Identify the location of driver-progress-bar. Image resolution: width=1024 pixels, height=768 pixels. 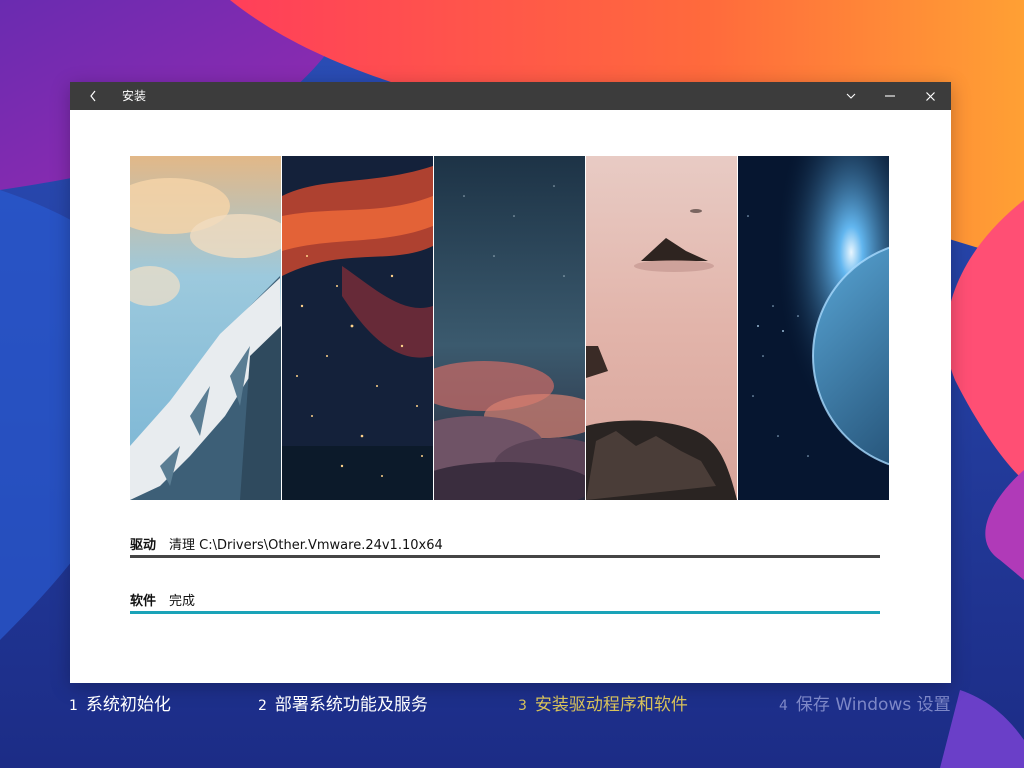
(505, 556).